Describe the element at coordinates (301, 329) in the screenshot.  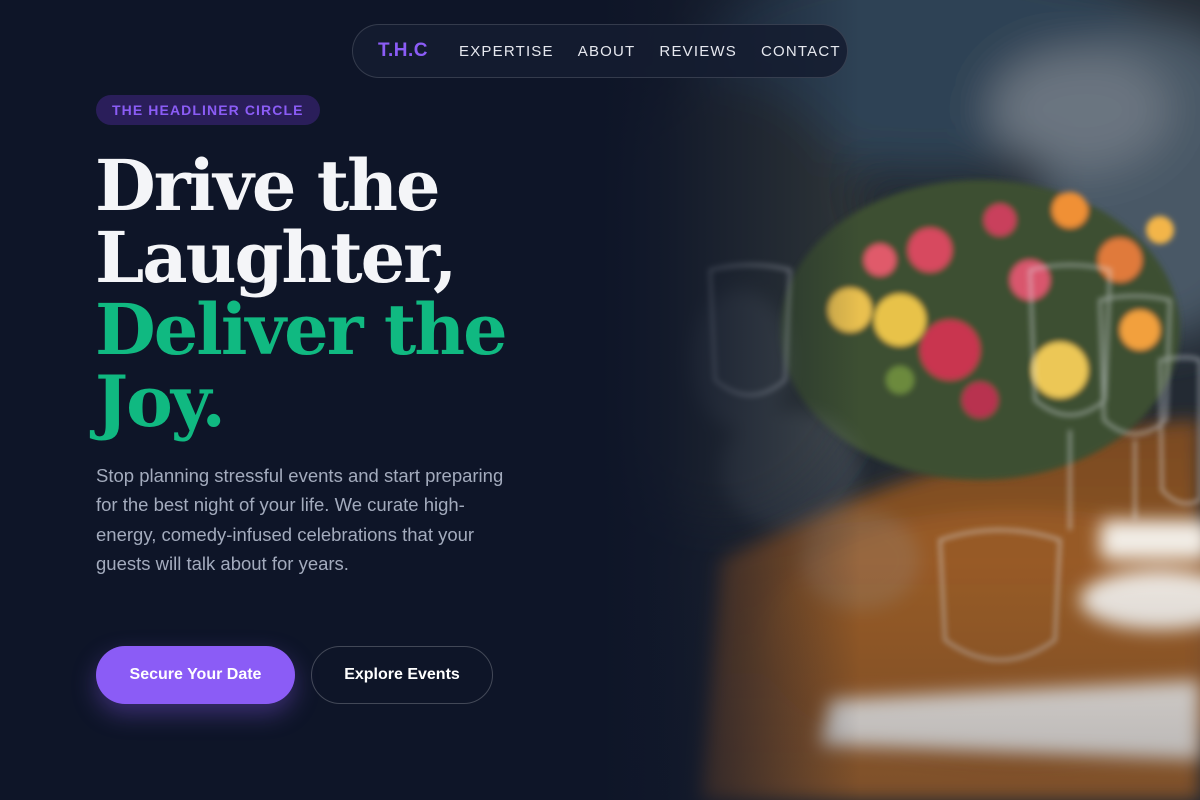
I see `headline-line-3: Deliver the` at that location.